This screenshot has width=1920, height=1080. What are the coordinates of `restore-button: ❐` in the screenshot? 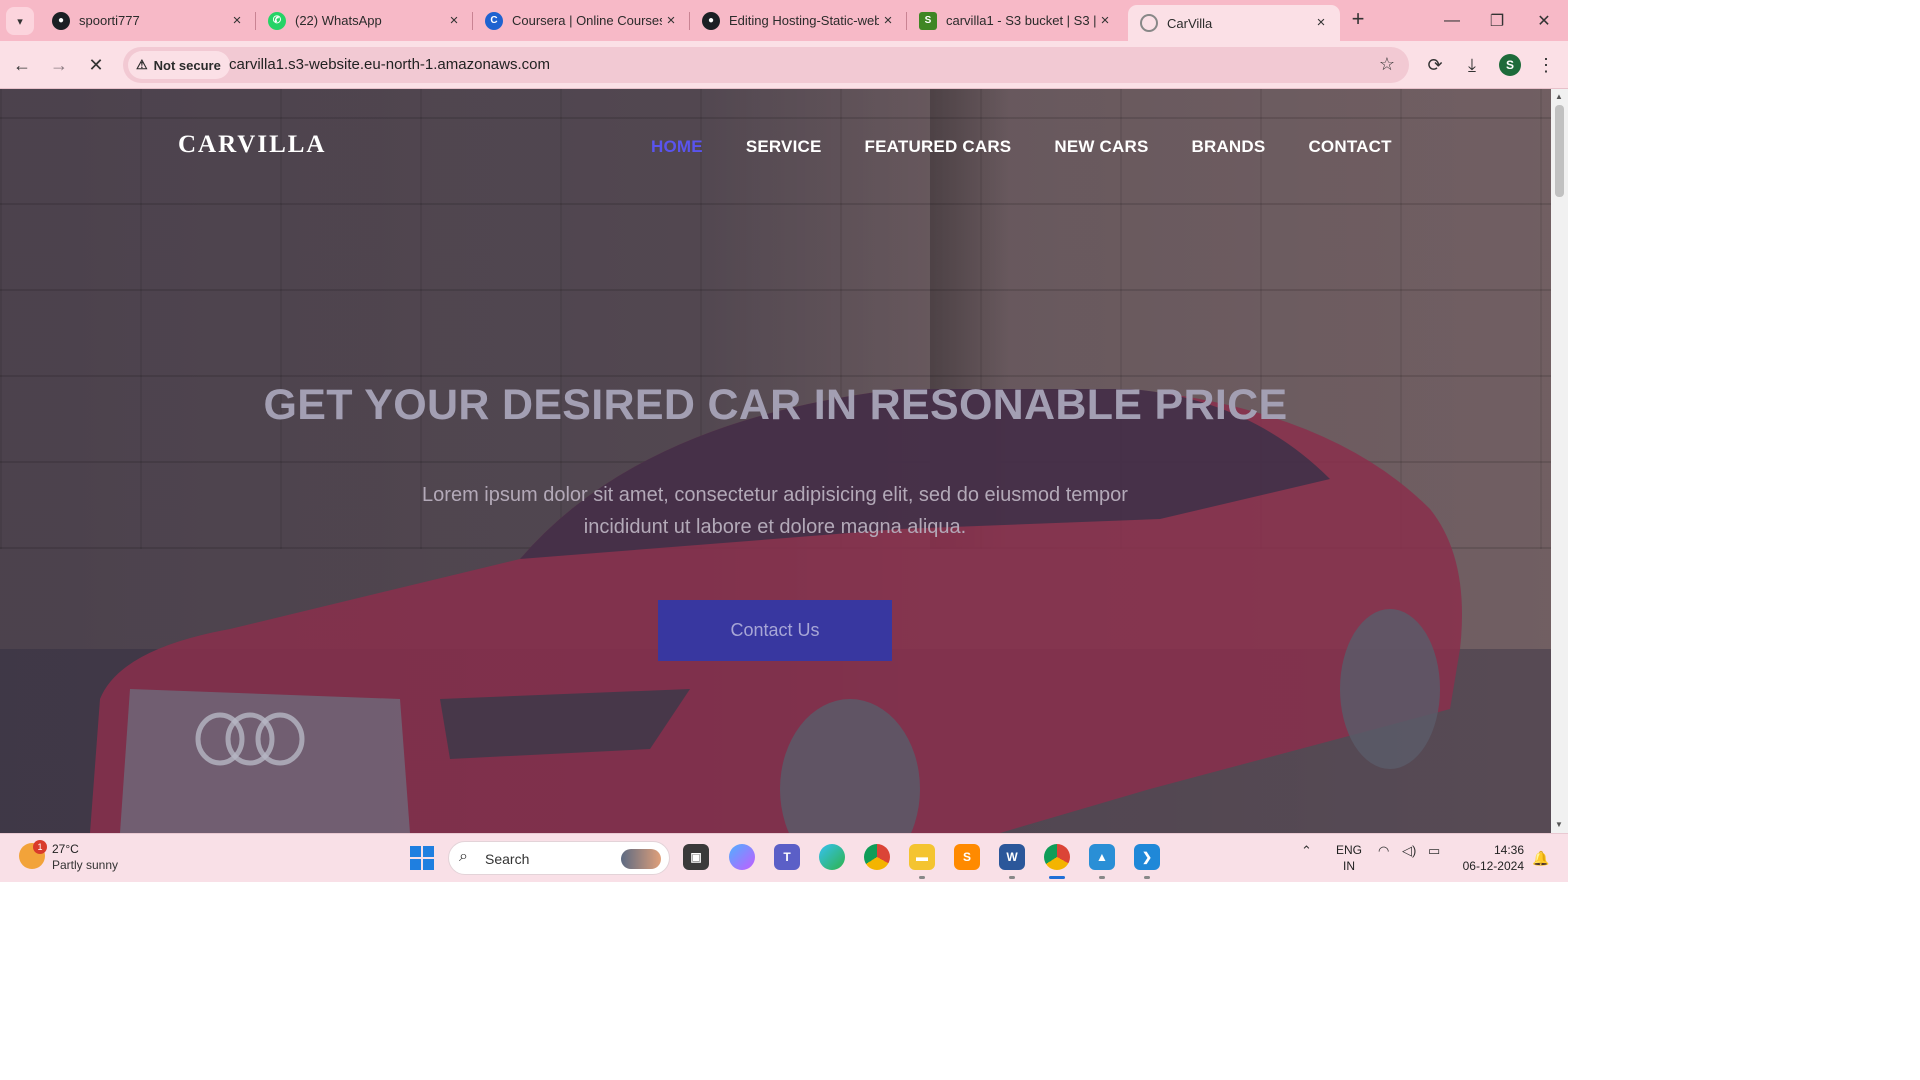 It's located at (1497, 20).